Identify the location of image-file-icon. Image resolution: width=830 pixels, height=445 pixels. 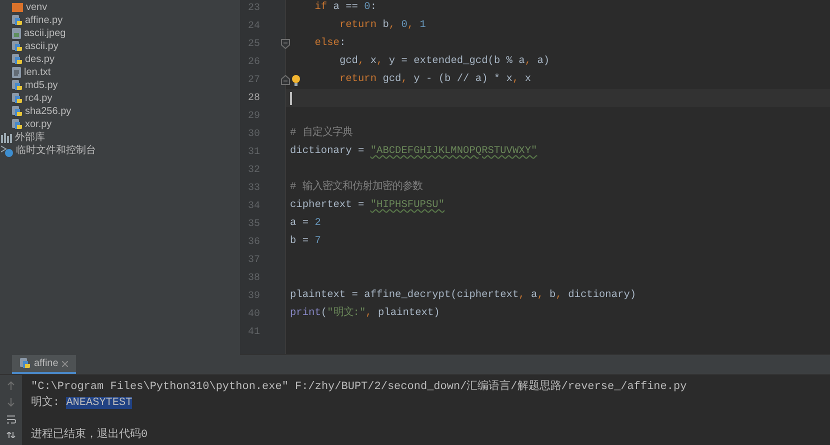
(16, 33).